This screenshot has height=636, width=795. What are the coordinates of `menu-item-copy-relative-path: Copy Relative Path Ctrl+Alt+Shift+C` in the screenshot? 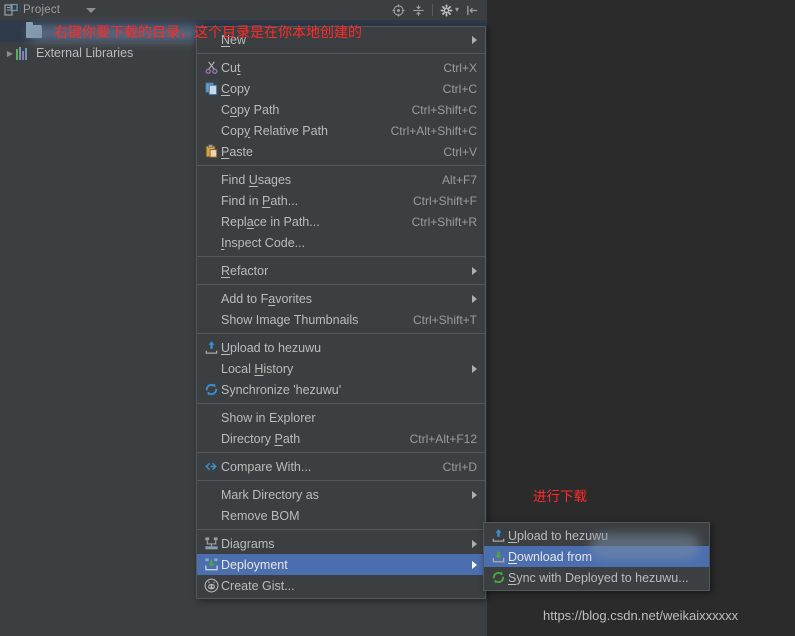 It's located at (341, 130).